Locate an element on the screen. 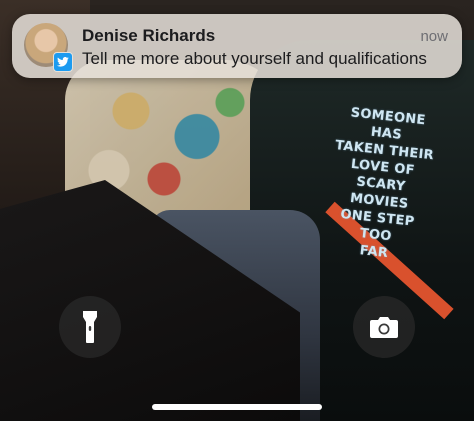  notification-sender: Denise Richards is located at coordinates (149, 35).